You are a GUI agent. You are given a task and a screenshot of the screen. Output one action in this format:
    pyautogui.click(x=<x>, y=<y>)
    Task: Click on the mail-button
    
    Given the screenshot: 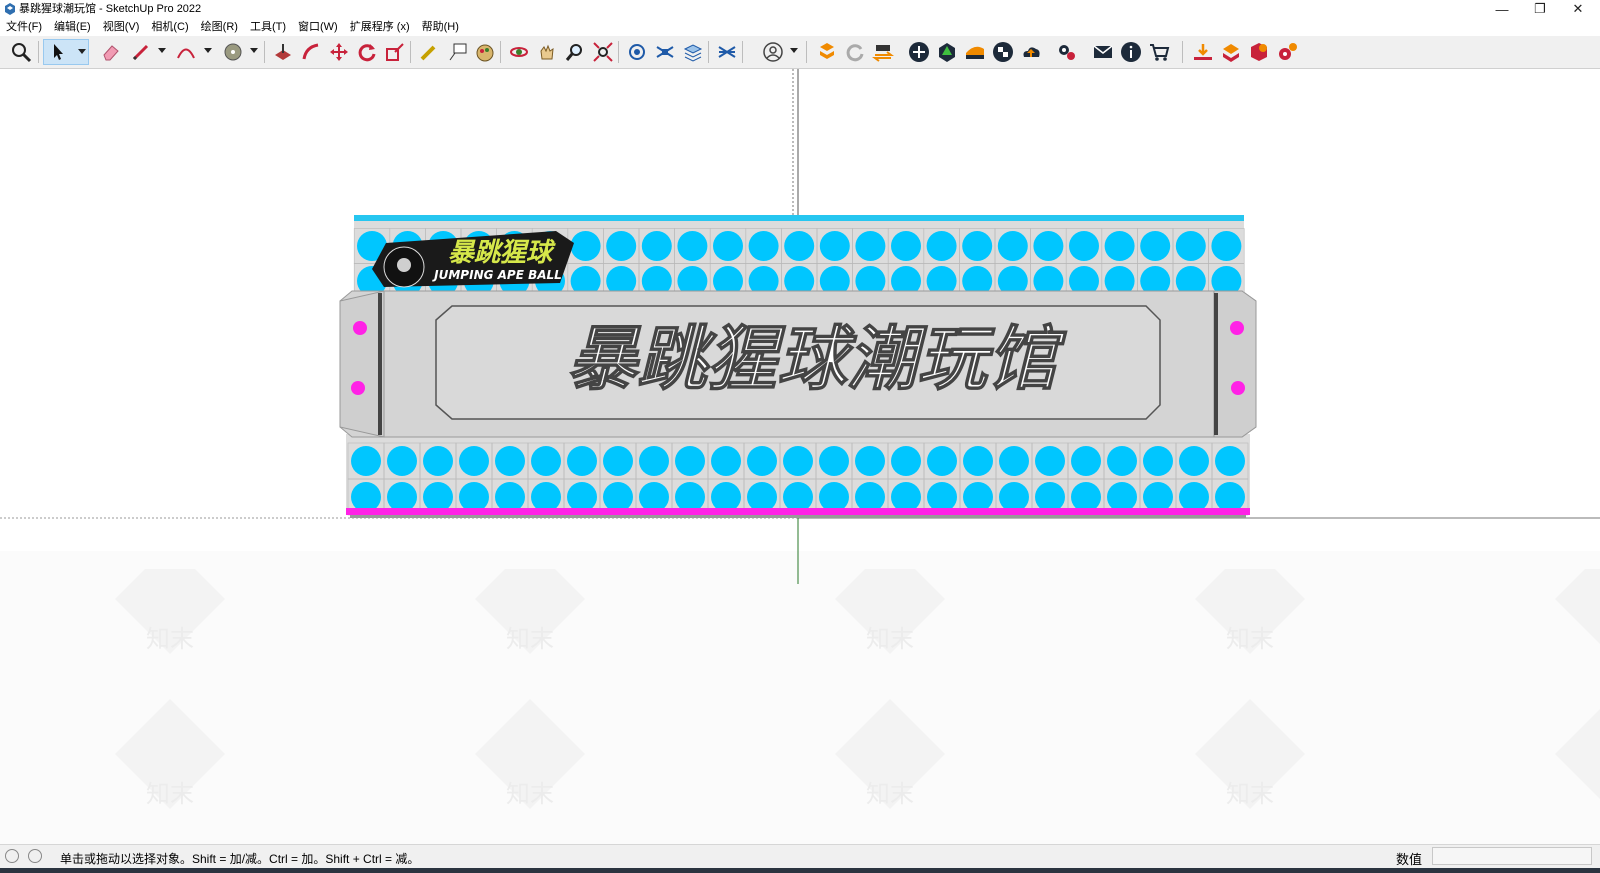 What is the action you would take?
    pyautogui.click(x=1103, y=52)
    